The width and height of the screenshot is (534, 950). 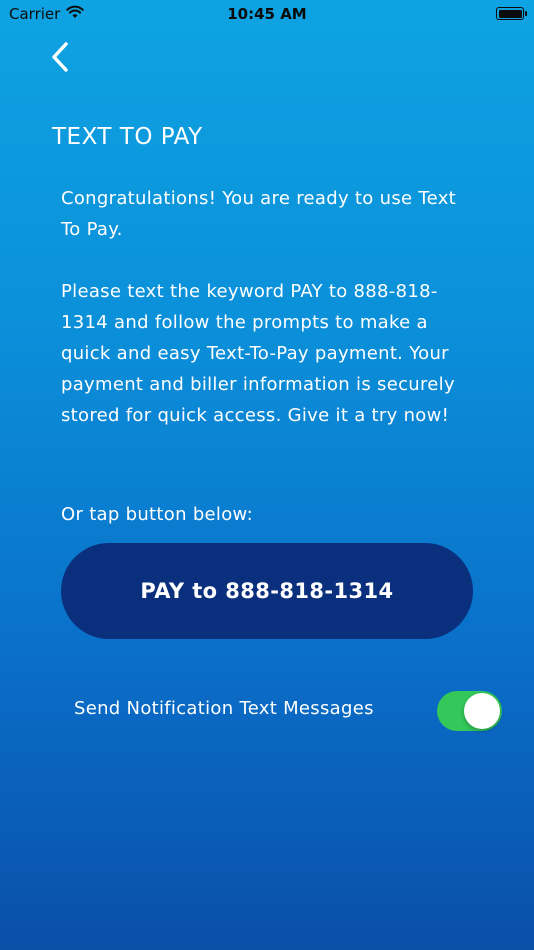 I want to click on toggle-knob, so click(x=482, y=711).